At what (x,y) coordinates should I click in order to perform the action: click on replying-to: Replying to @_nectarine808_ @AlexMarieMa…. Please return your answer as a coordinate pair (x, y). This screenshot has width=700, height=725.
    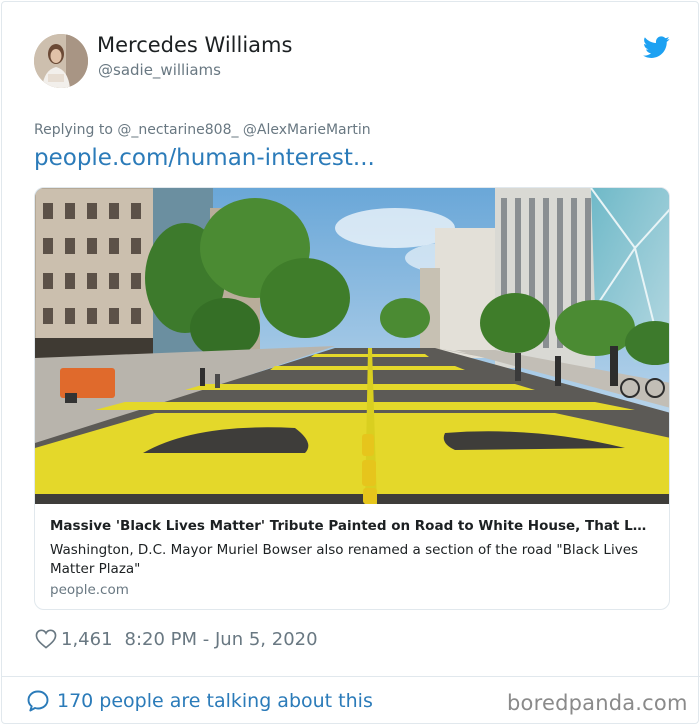
    Looking at the image, I should click on (202, 130).